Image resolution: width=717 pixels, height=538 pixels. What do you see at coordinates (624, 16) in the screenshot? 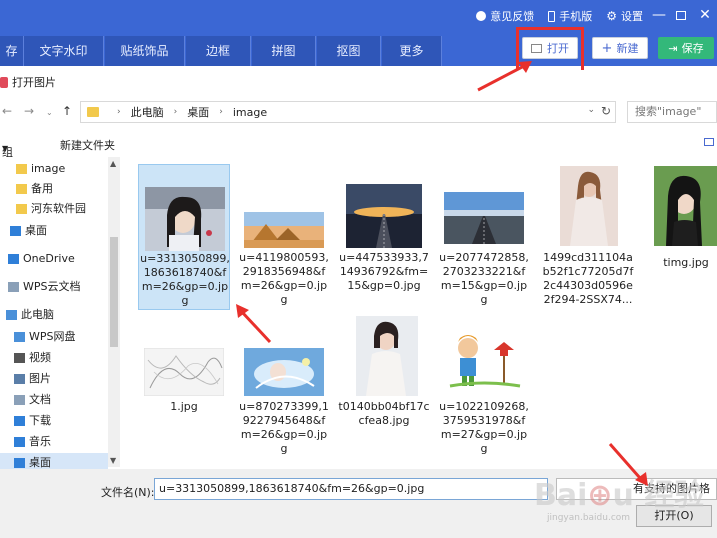
I see `settings-link: ⚙ 设置` at bounding box center [624, 16].